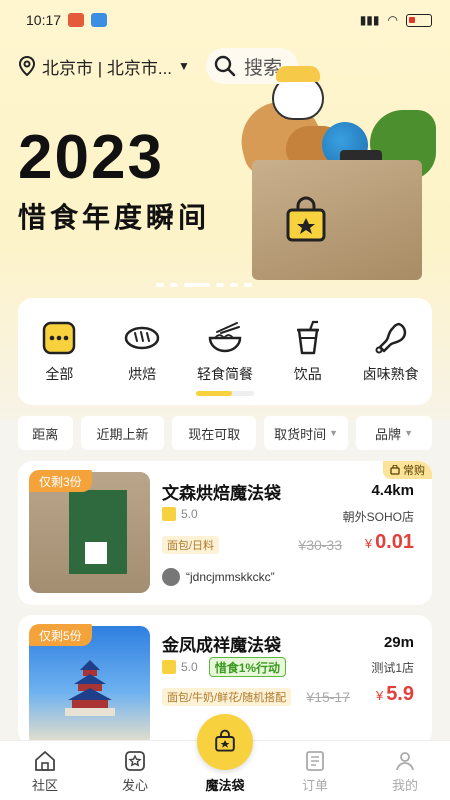 This screenshot has height=800, width=450. I want to click on regular-purchase-badge: 常购, so click(407, 470).